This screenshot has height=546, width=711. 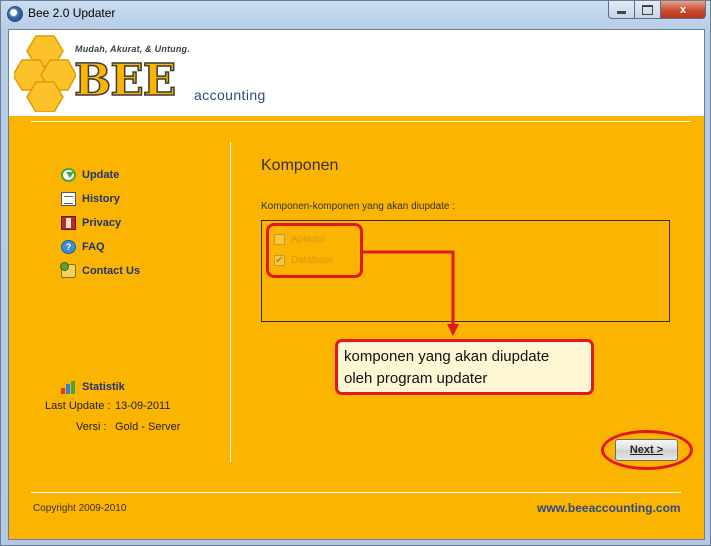 What do you see at coordinates (80, 508) in the screenshot?
I see `copyright-text: Copyright 2009-2010` at bounding box center [80, 508].